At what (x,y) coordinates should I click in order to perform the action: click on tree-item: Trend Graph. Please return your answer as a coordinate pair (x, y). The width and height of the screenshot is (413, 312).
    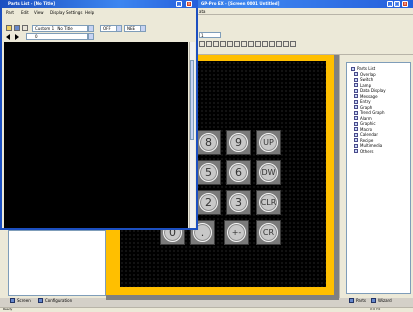
    Looking at the image, I should click on (369, 112).